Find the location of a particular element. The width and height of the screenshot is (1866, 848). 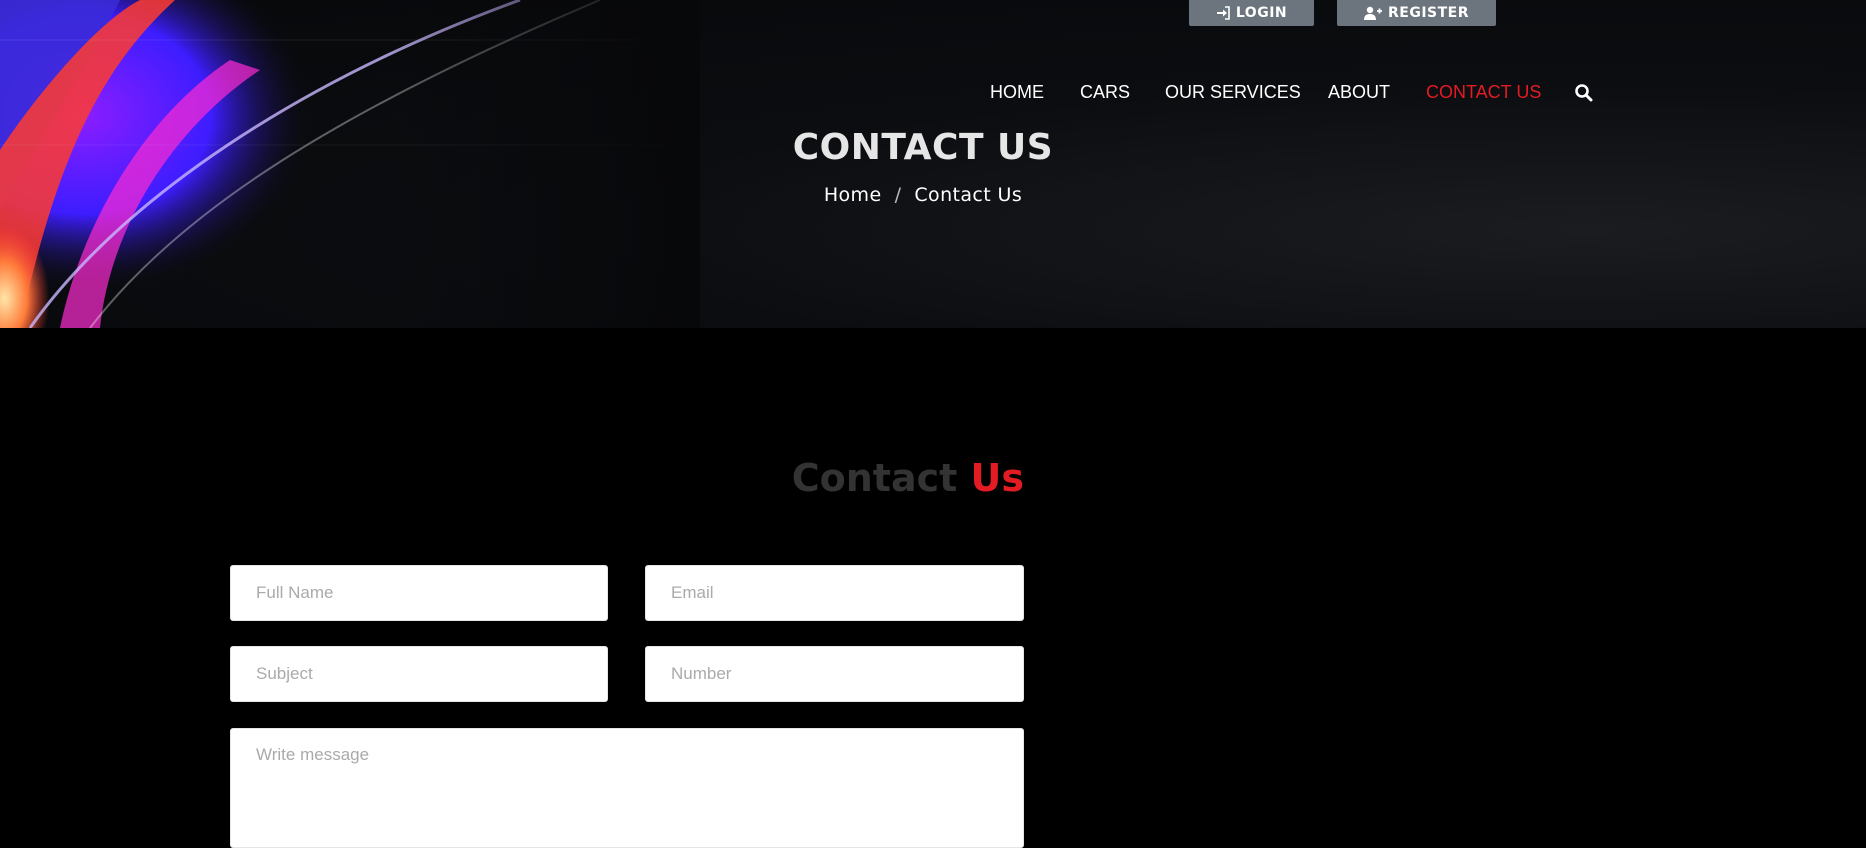

register-button: REGISTER is located at coordinates (1416, 13).